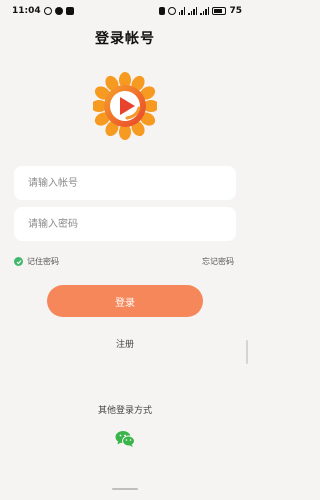 The height and width of the screenshot is (500, 320). Describe the element at coordinates (124, 411) in the screenshot. I see `other-login-label: 其他登录方式` at that location.